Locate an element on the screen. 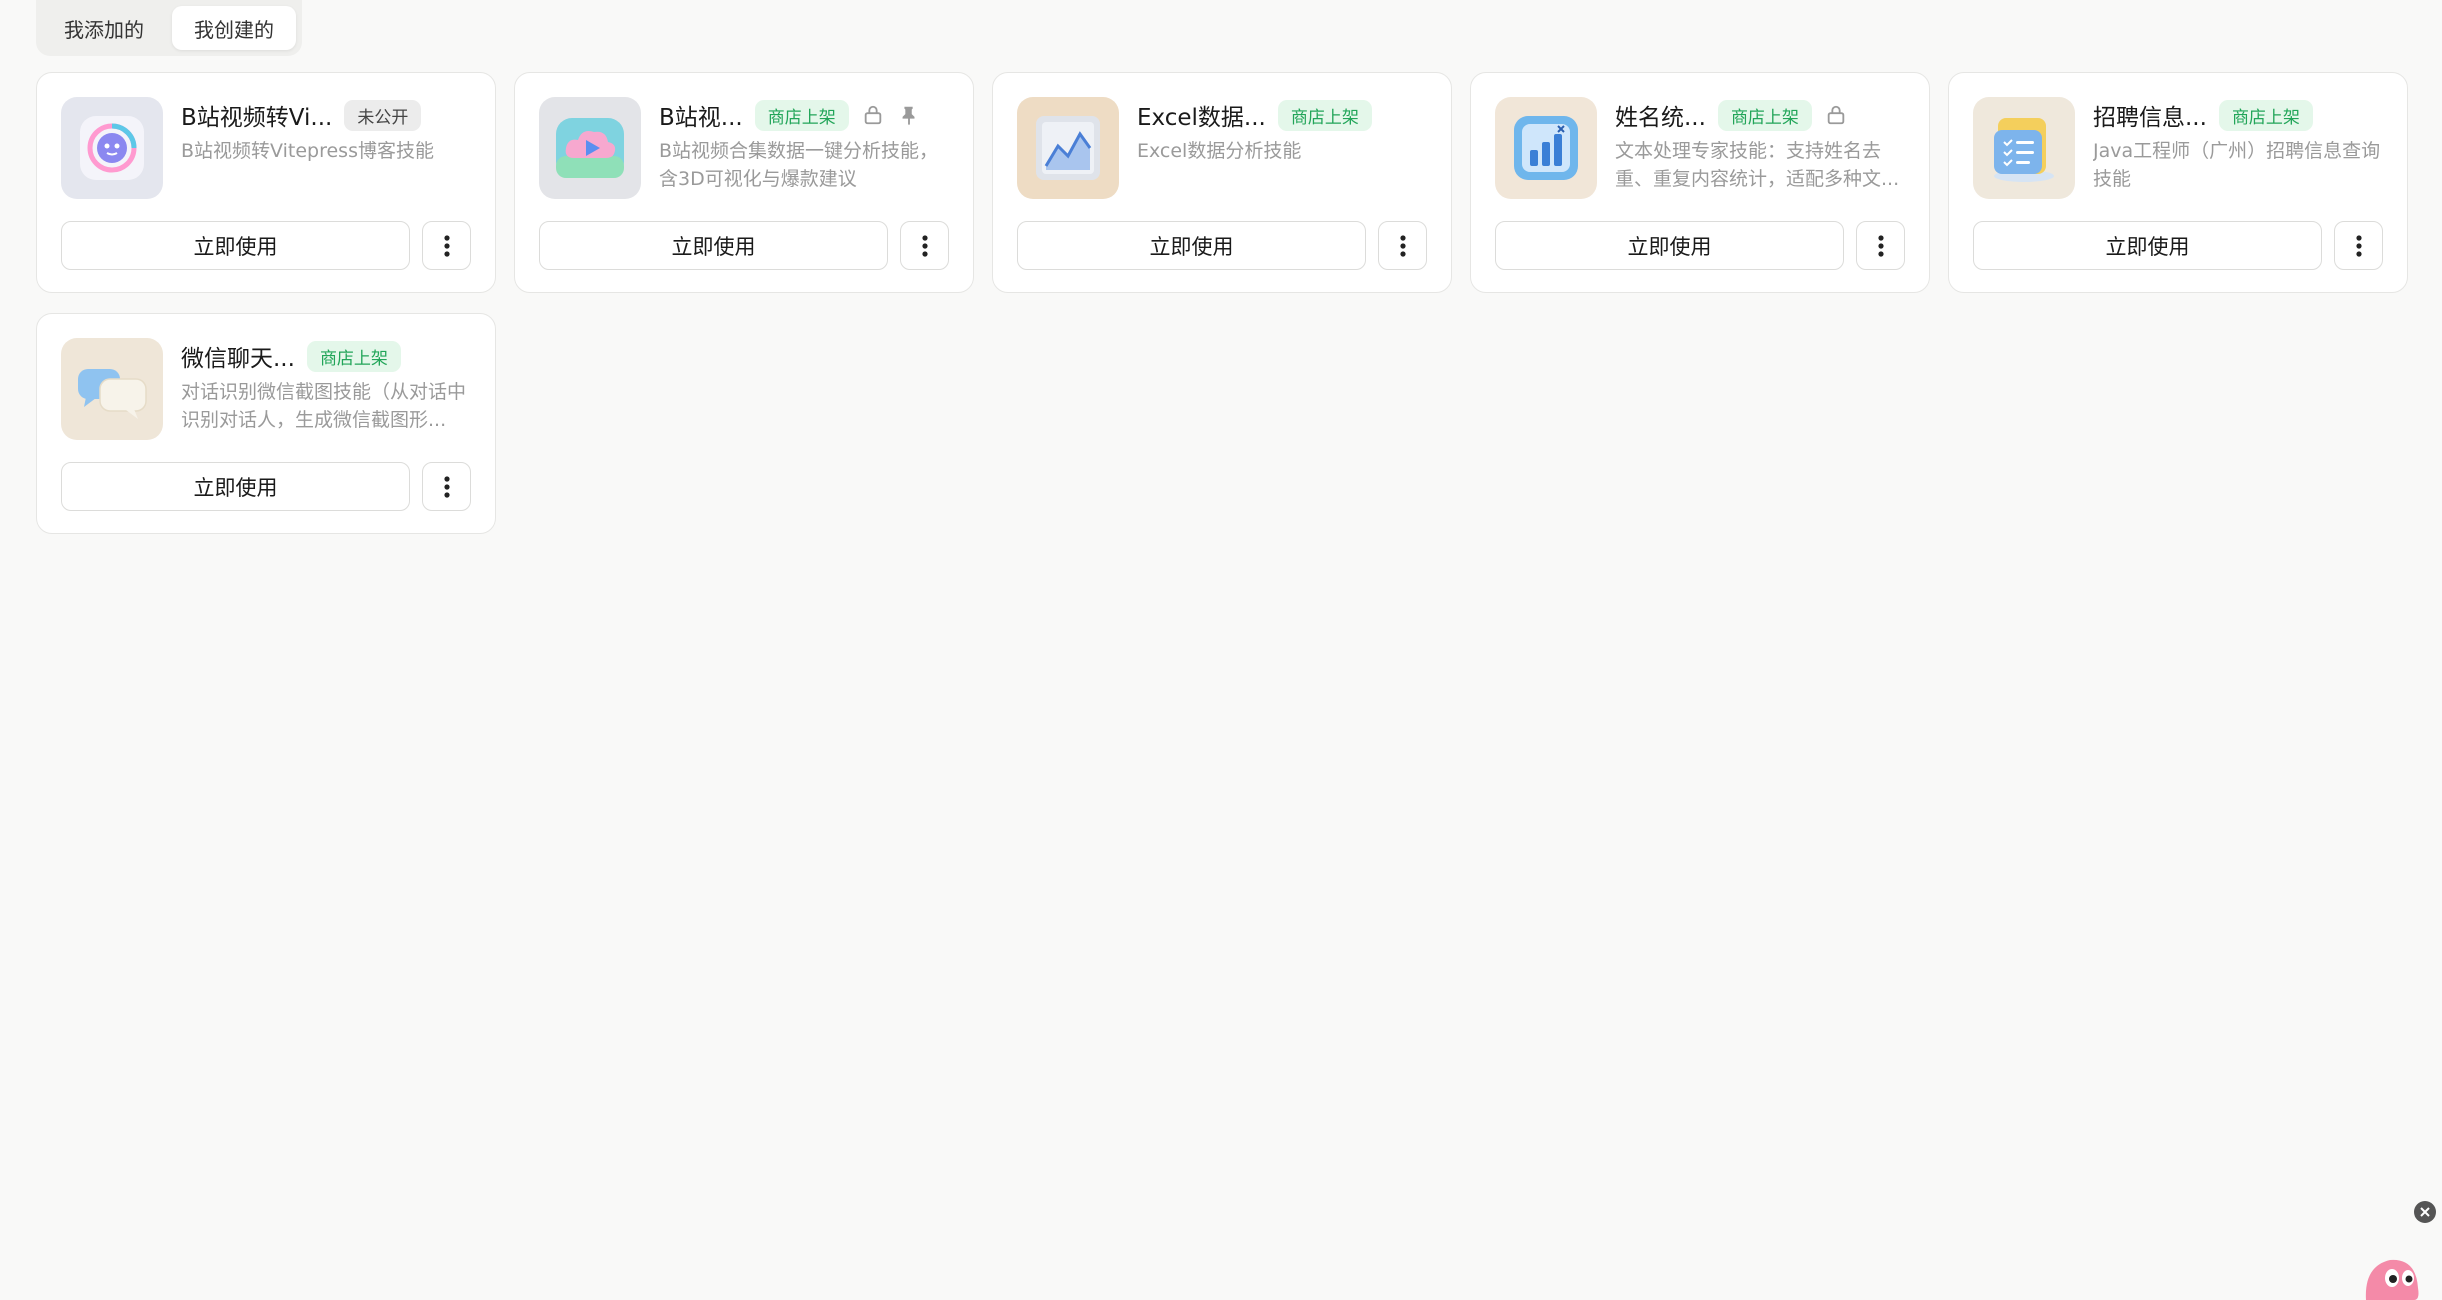  bar-chart-icon is located at coordinates (1546, 148).